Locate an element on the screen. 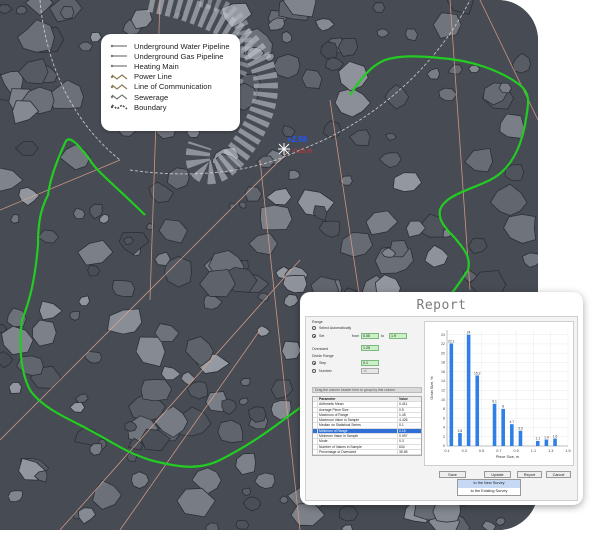  legend-item-label: Underground Gas Pipeline is located at coordinates (179, 56).